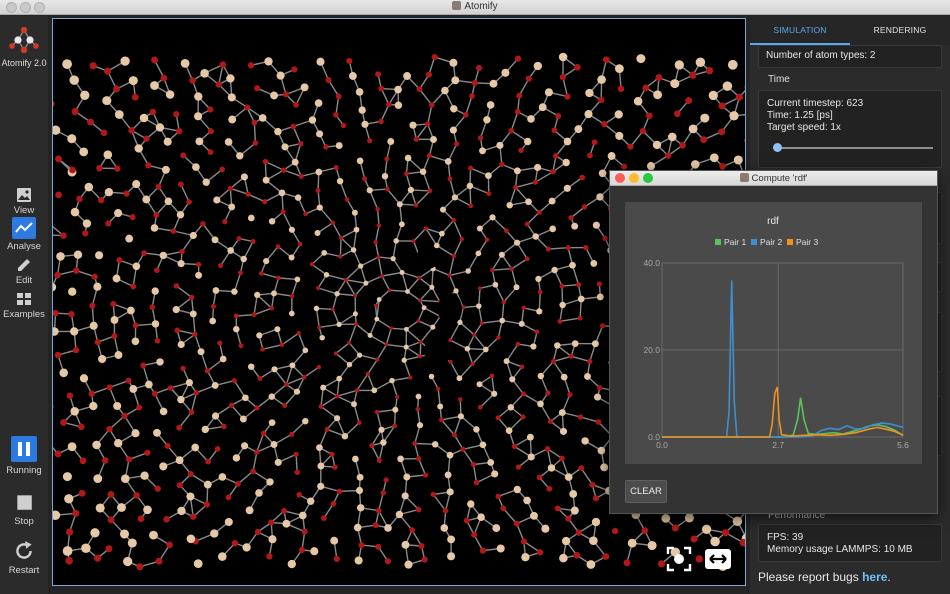 The height and width of the screenshot is (594, 950). Describe the element at coordinates (24, 280) in the screenshot. I see `edit-tool-label: Edit` at that location.